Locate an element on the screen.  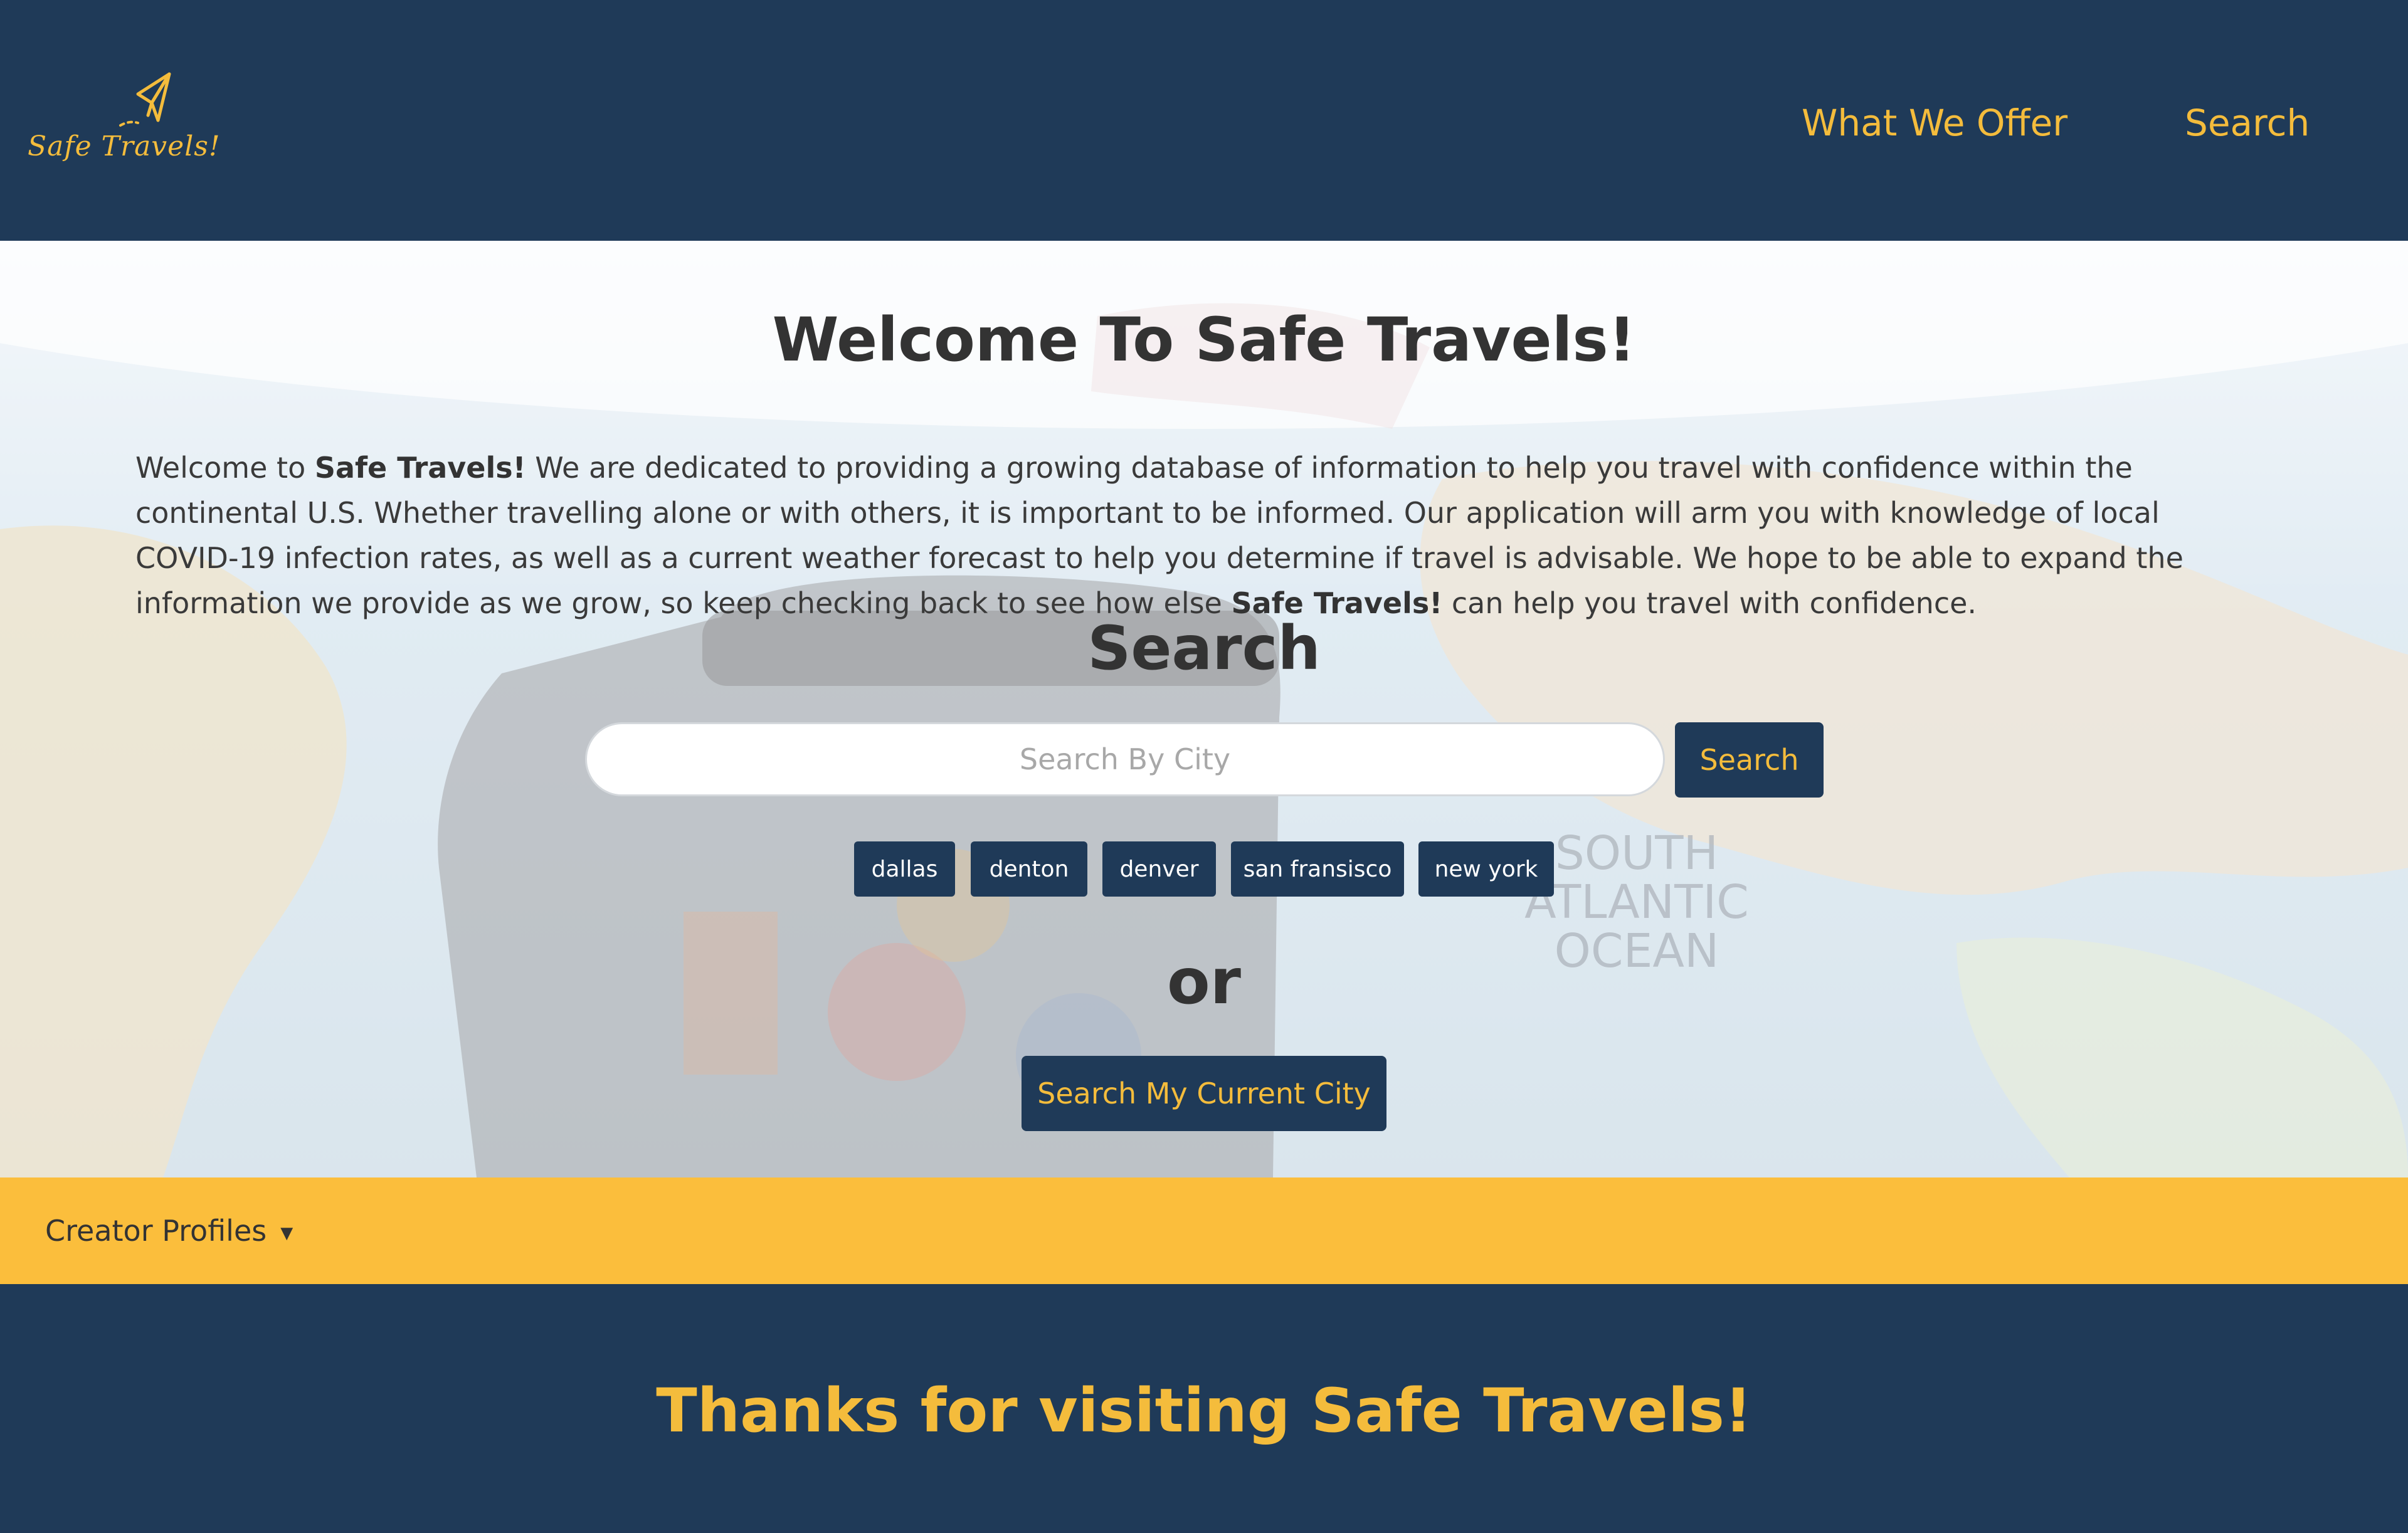
footer-message: Thanks for visiting Safe Travels! is located at coordinates (1204, 1411).